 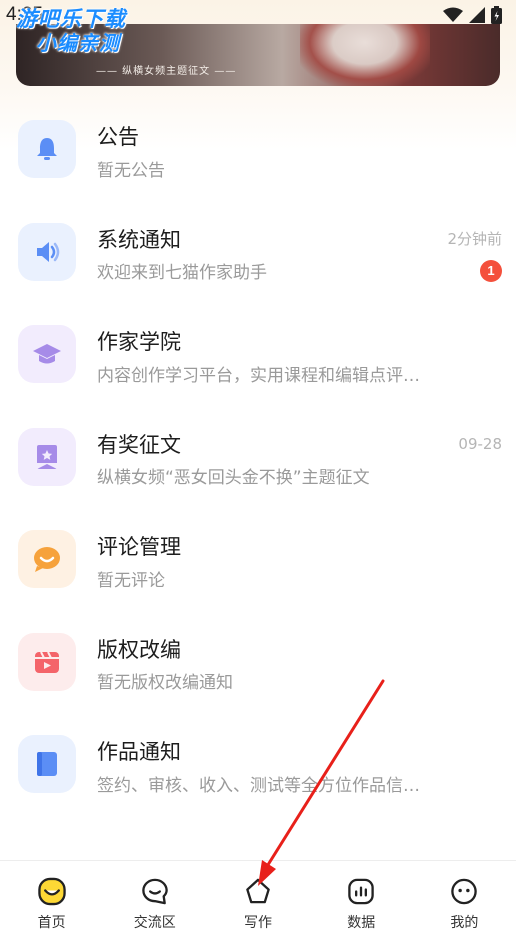 I want to click on message-text: 评论管理 暂无评论, so click(x=299, y=560).